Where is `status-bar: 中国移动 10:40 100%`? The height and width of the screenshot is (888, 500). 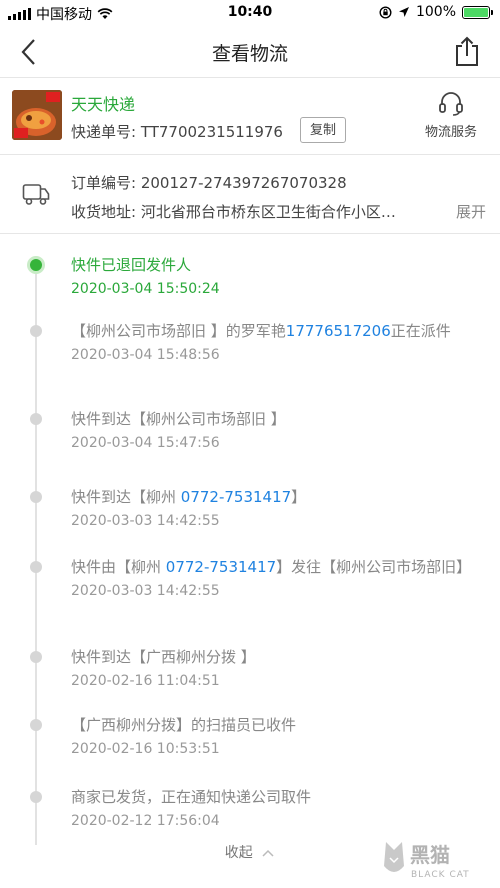
status-bar: 中国移动 10:40 100% is located at coordinates (250, 13).